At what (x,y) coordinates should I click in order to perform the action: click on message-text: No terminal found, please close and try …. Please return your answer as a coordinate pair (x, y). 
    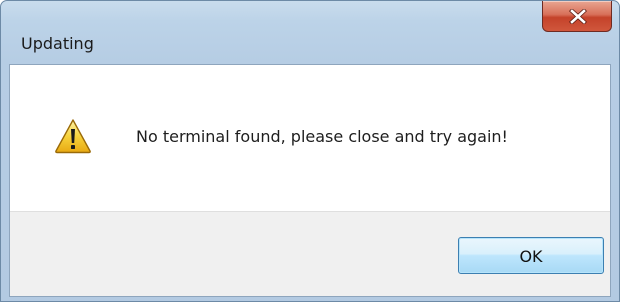
    Looking at the image, I should click on (322, 136).